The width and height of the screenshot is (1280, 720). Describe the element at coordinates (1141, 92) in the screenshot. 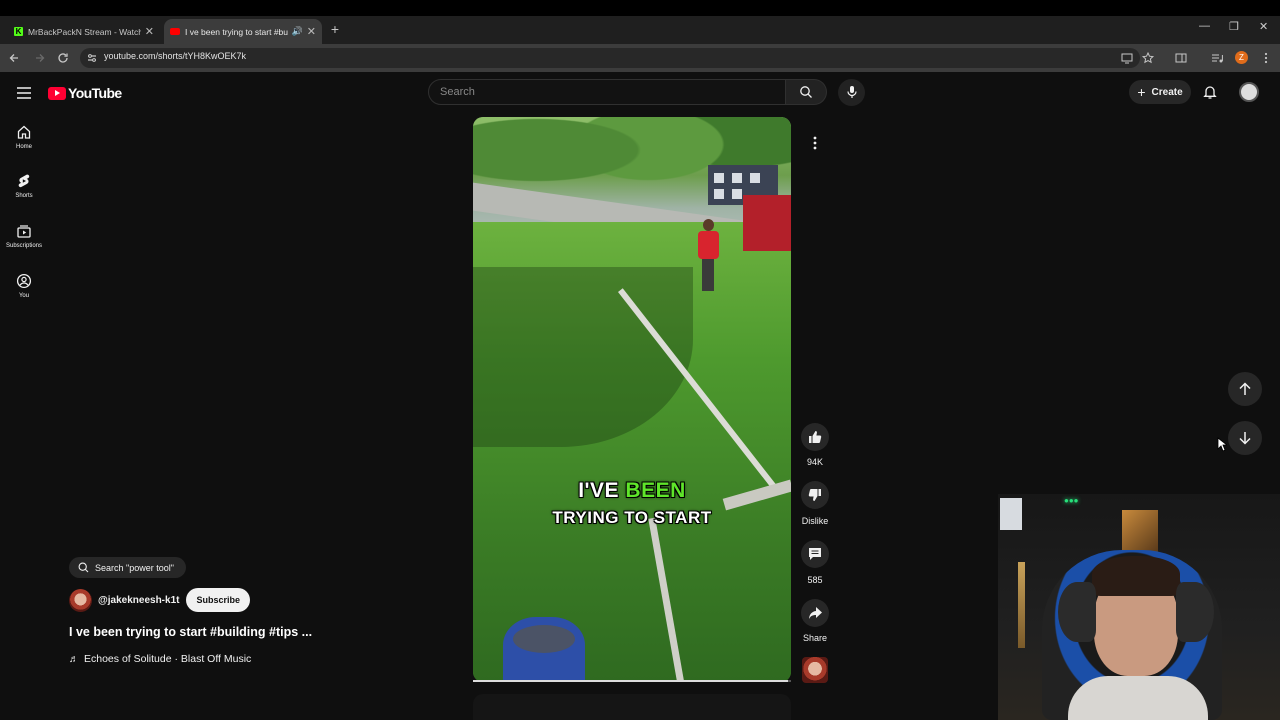

I see `plus-icon: +` at that location.